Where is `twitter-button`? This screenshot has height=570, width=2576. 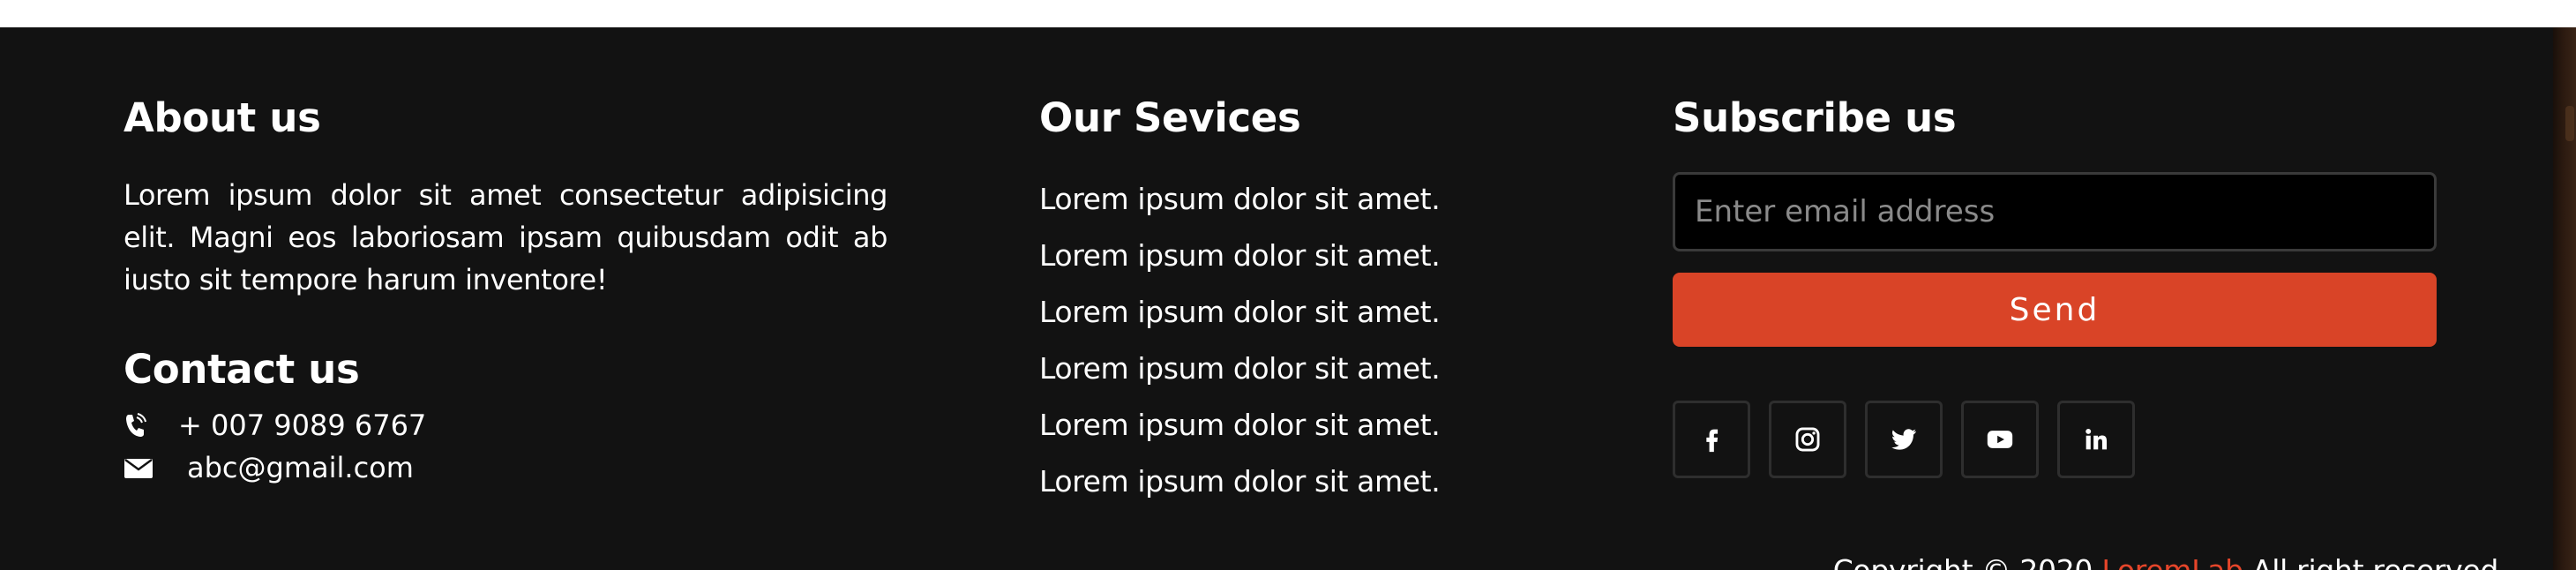
twitter-button is located at coordinates (1904, 439).